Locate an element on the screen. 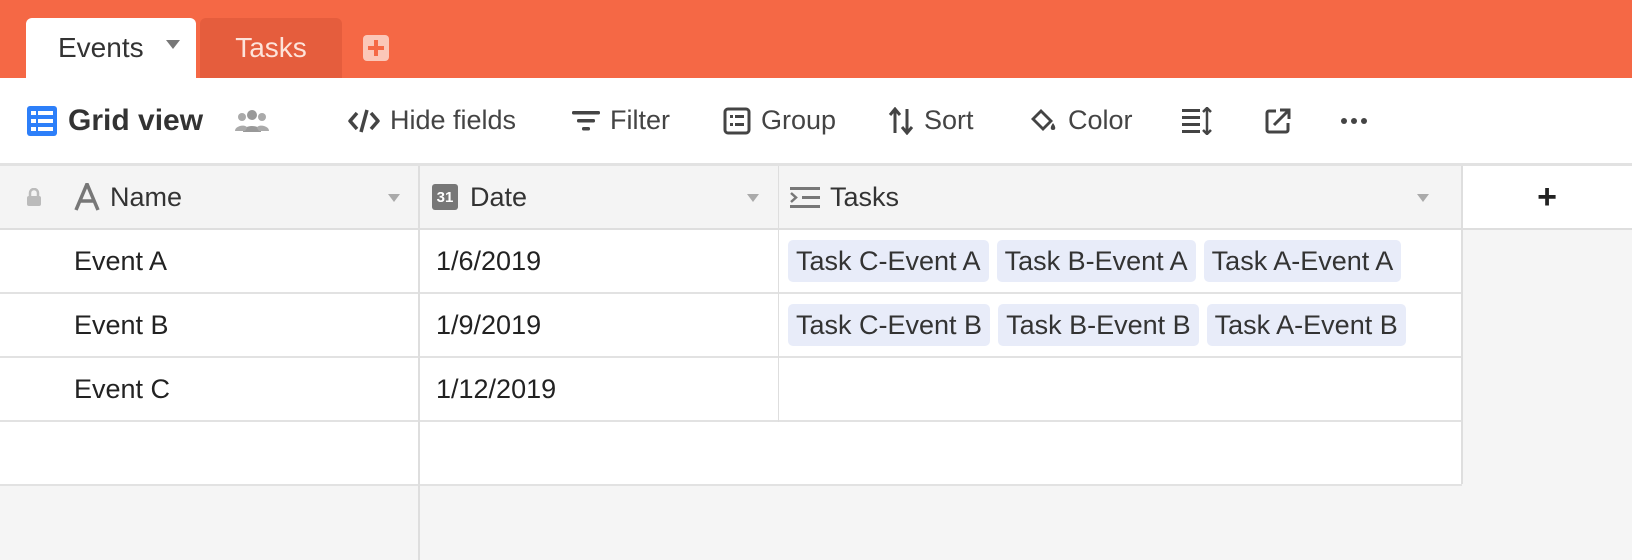 Image resolution: width=1632 pixels, height=560 pixels. tab-label: Tasks is located at coordinates (271, 47).